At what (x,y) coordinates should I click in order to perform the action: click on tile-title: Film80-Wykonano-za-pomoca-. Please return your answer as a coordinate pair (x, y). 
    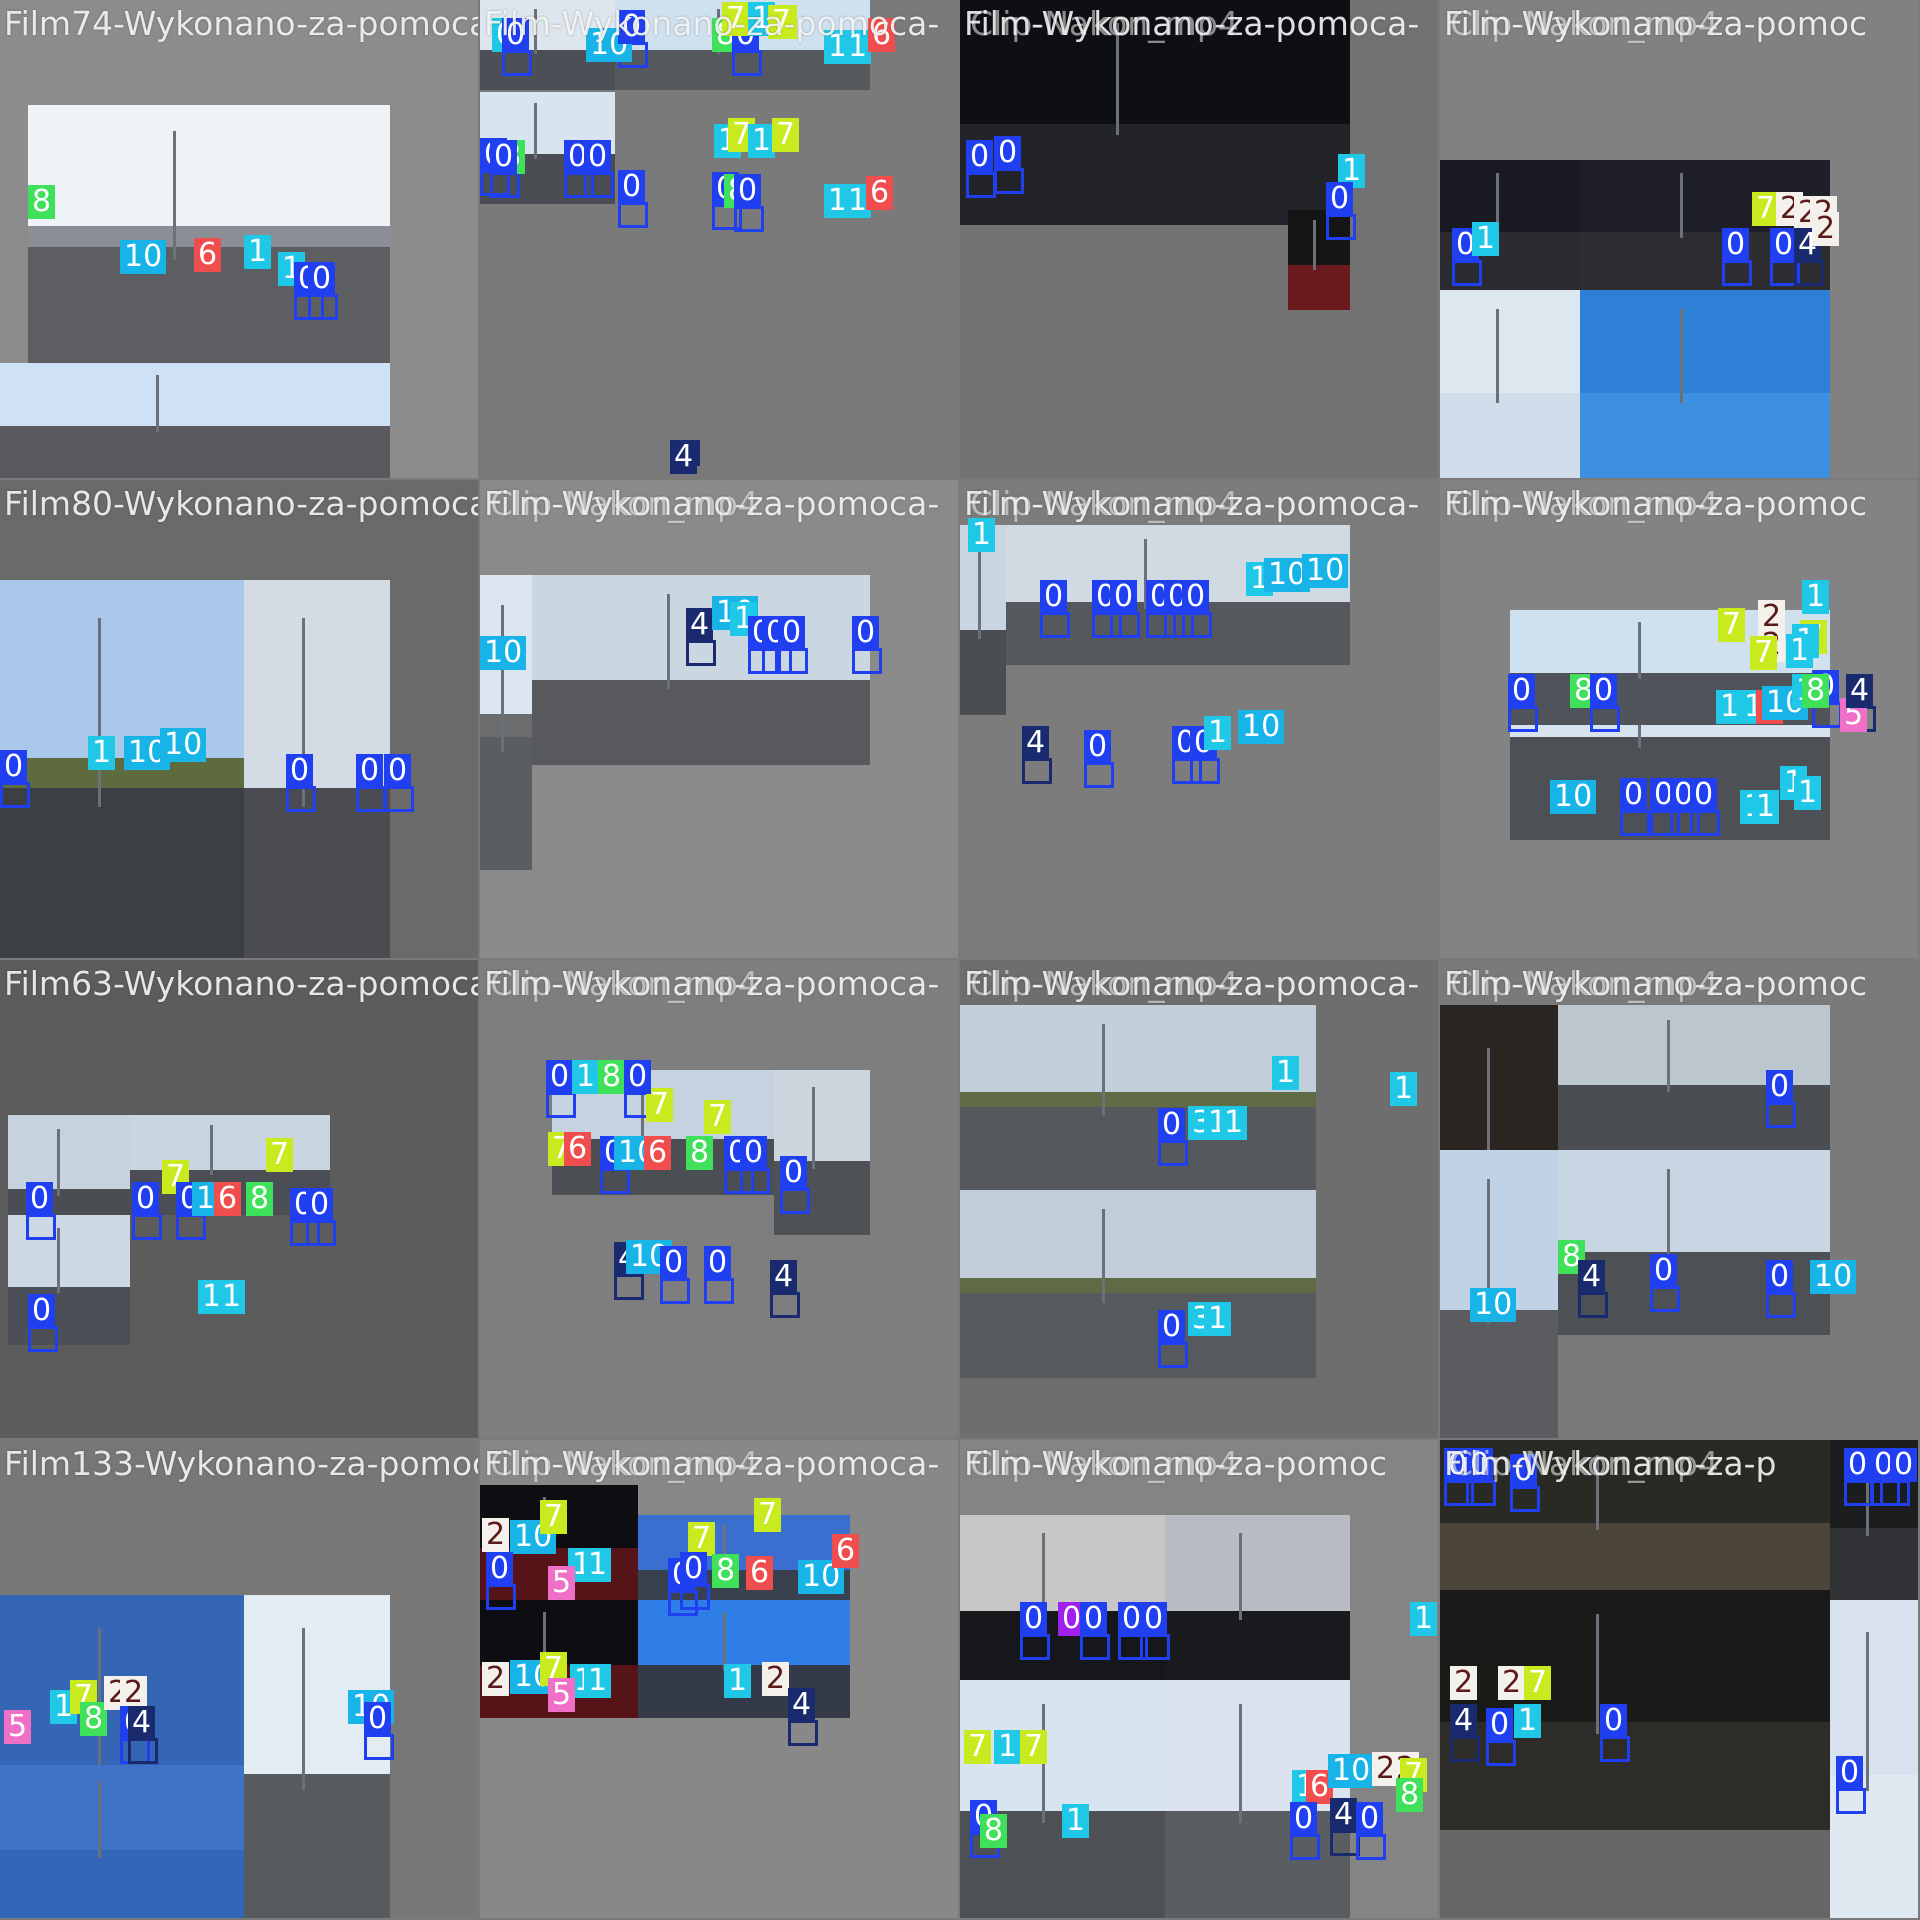
    Looking at the image, I should click on (241, 503).